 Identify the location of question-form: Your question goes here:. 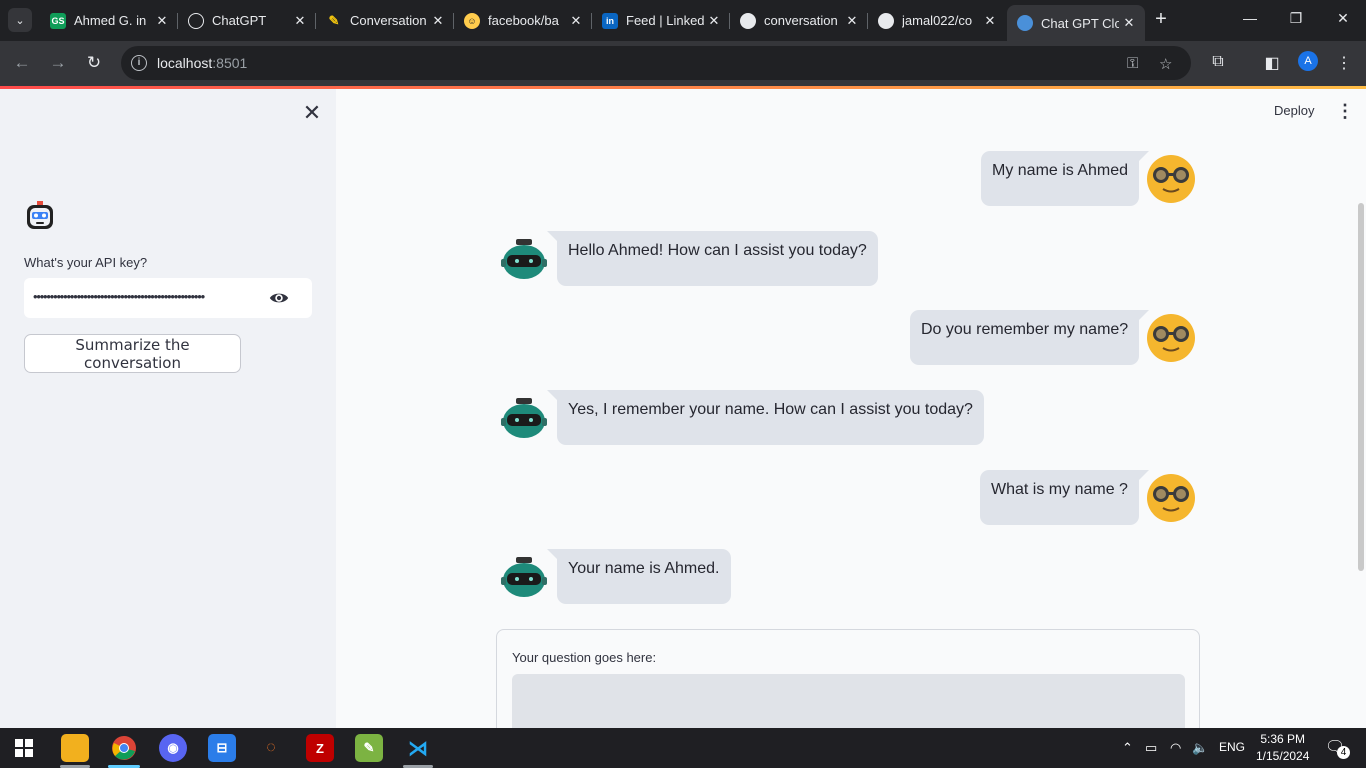
(848, 686).